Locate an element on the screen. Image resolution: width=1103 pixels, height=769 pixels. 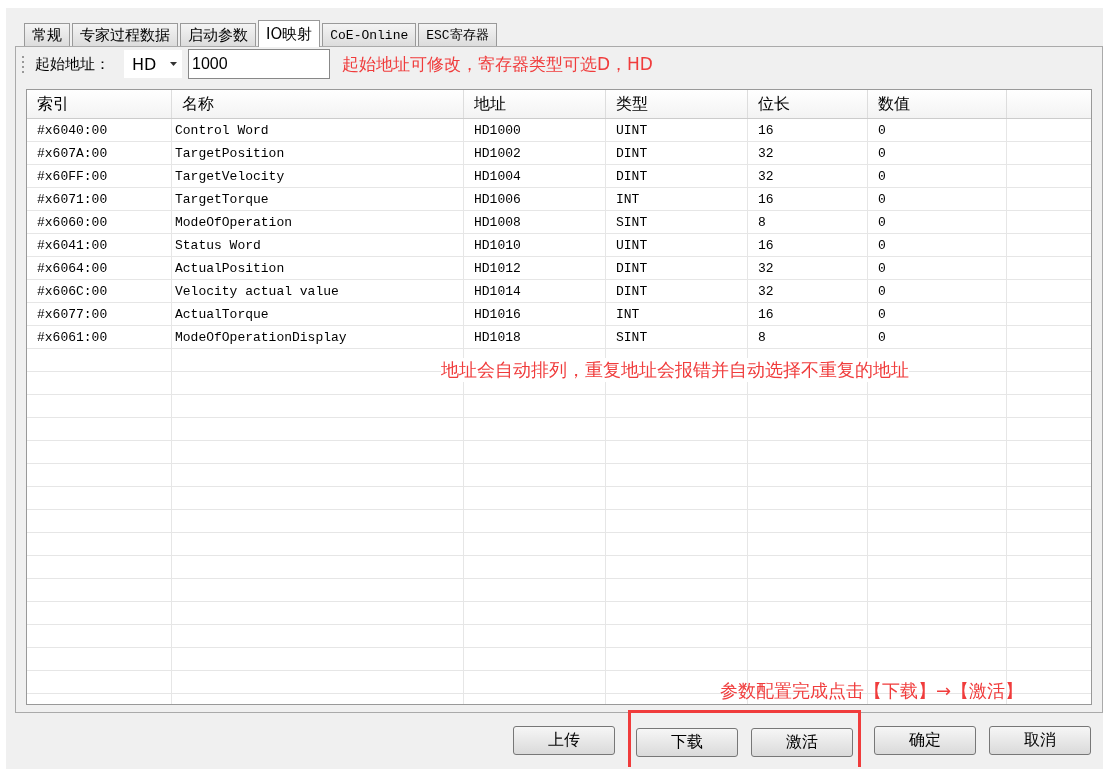
table-cell-text: #x607A:00 is located at coordinates (72, 153).